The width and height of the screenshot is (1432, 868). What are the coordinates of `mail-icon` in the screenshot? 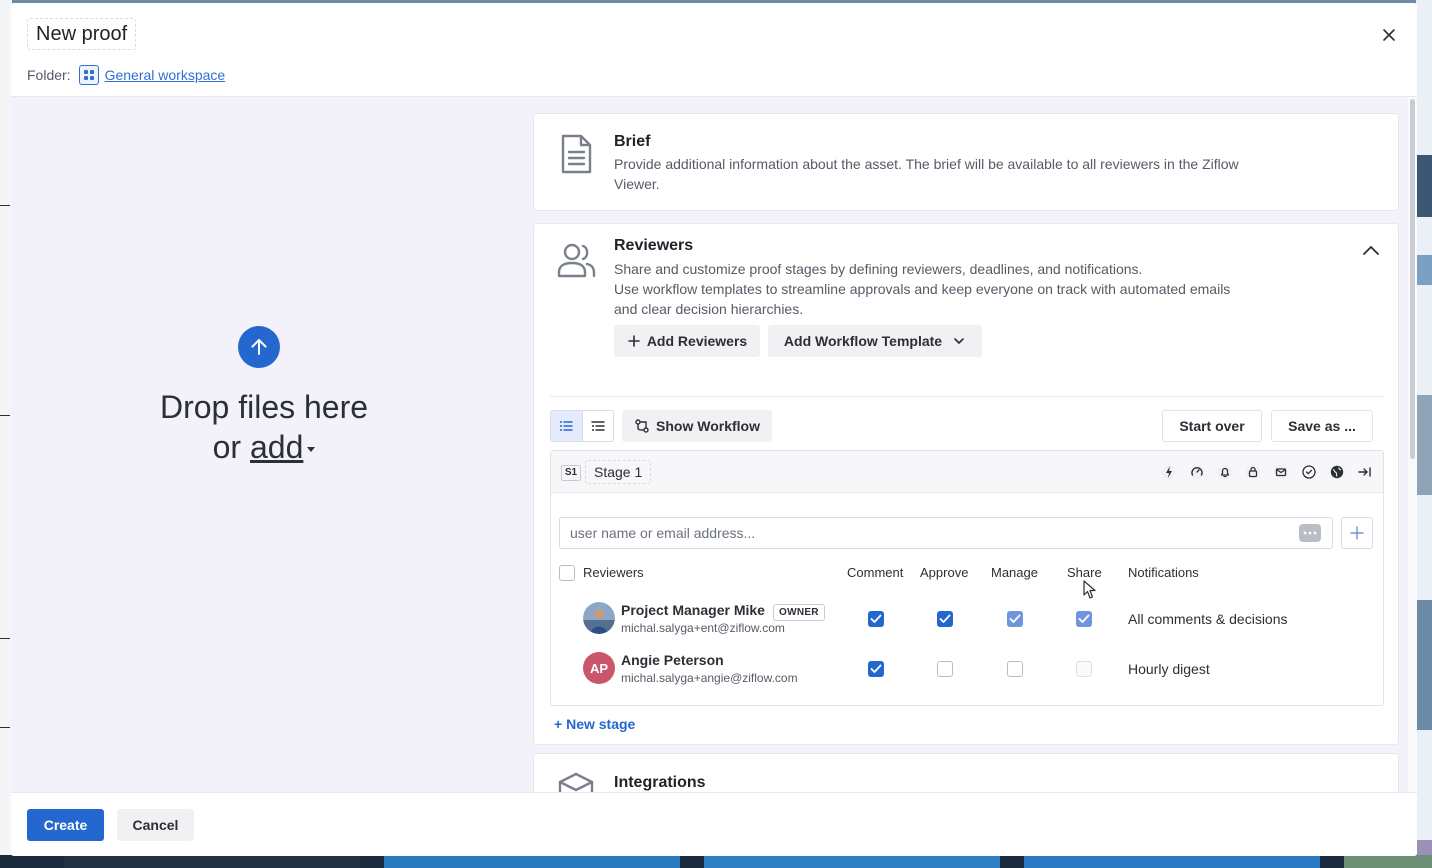 It's located at (1281, 472).